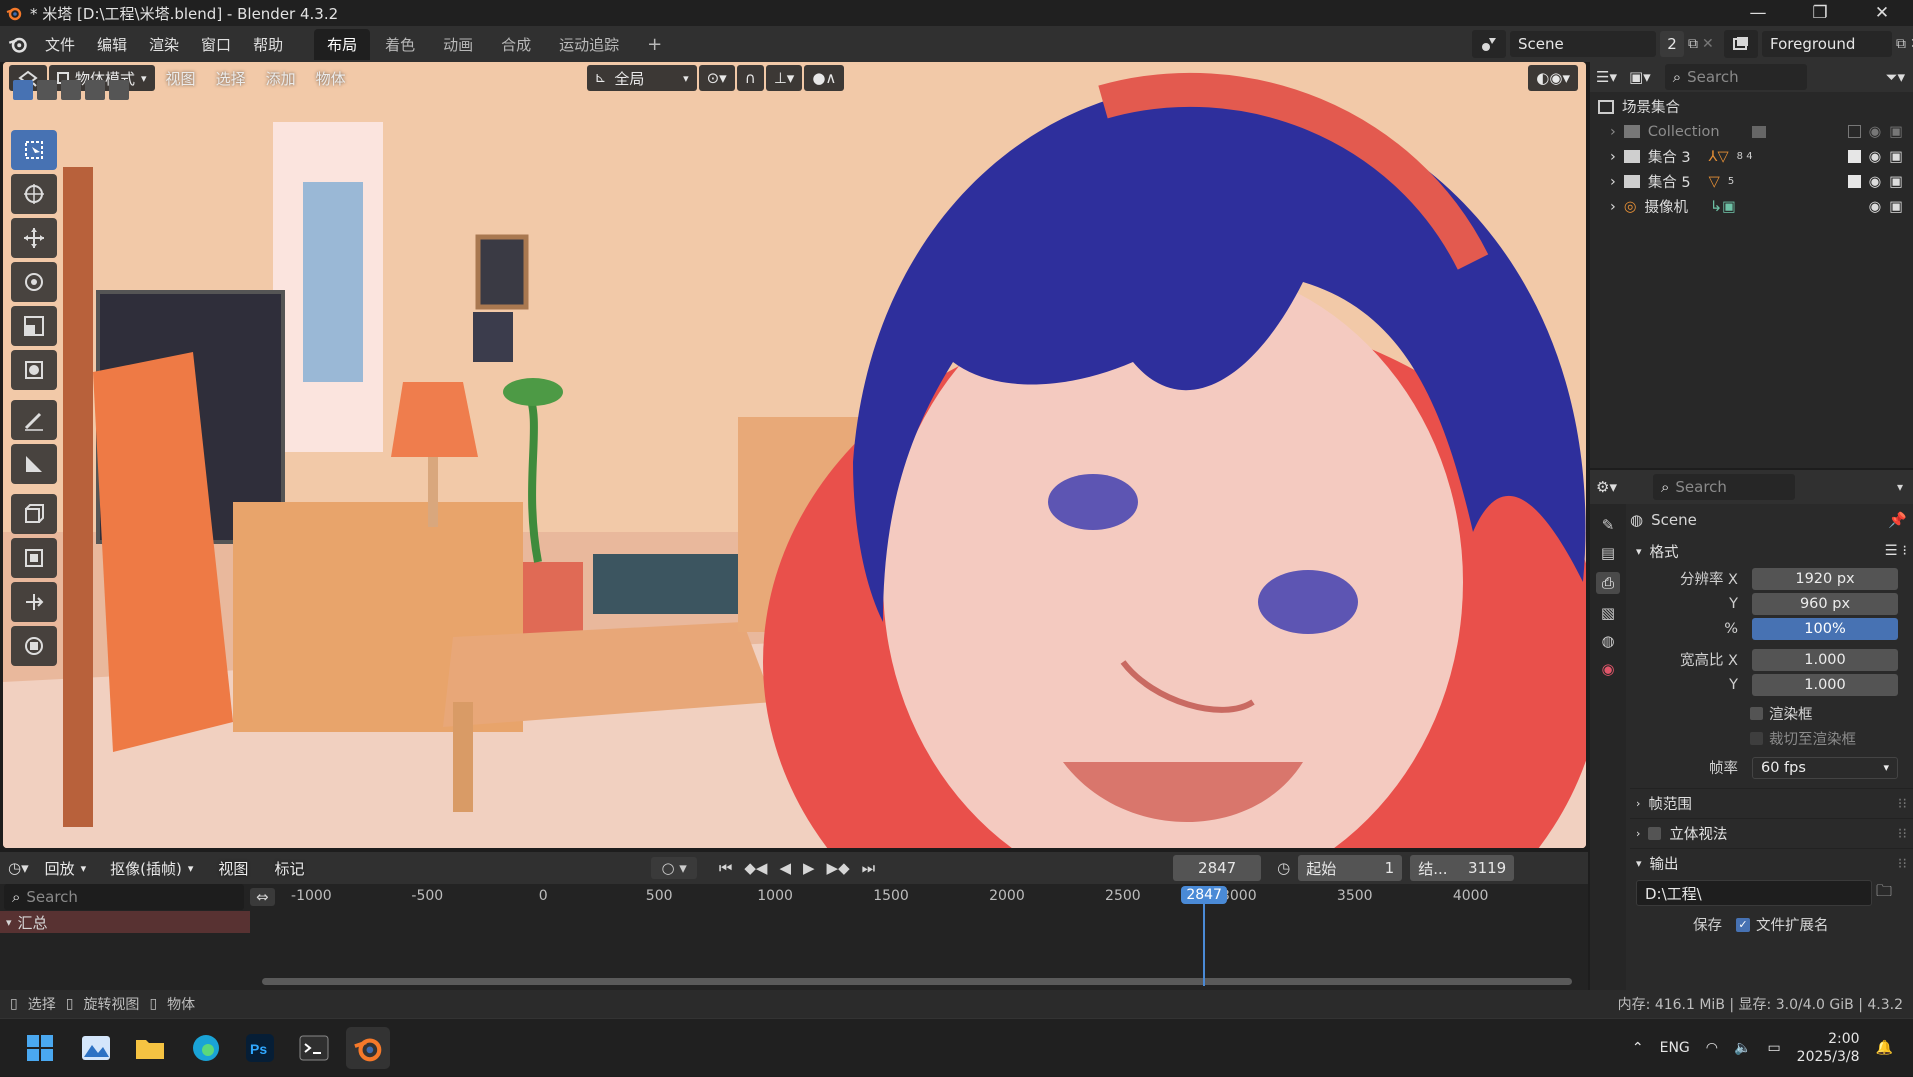  What do you see at coordinates (1773, 1048) in the screenshot?
I see `battery-icon: ▭` at bounding box center [1773, 1048].